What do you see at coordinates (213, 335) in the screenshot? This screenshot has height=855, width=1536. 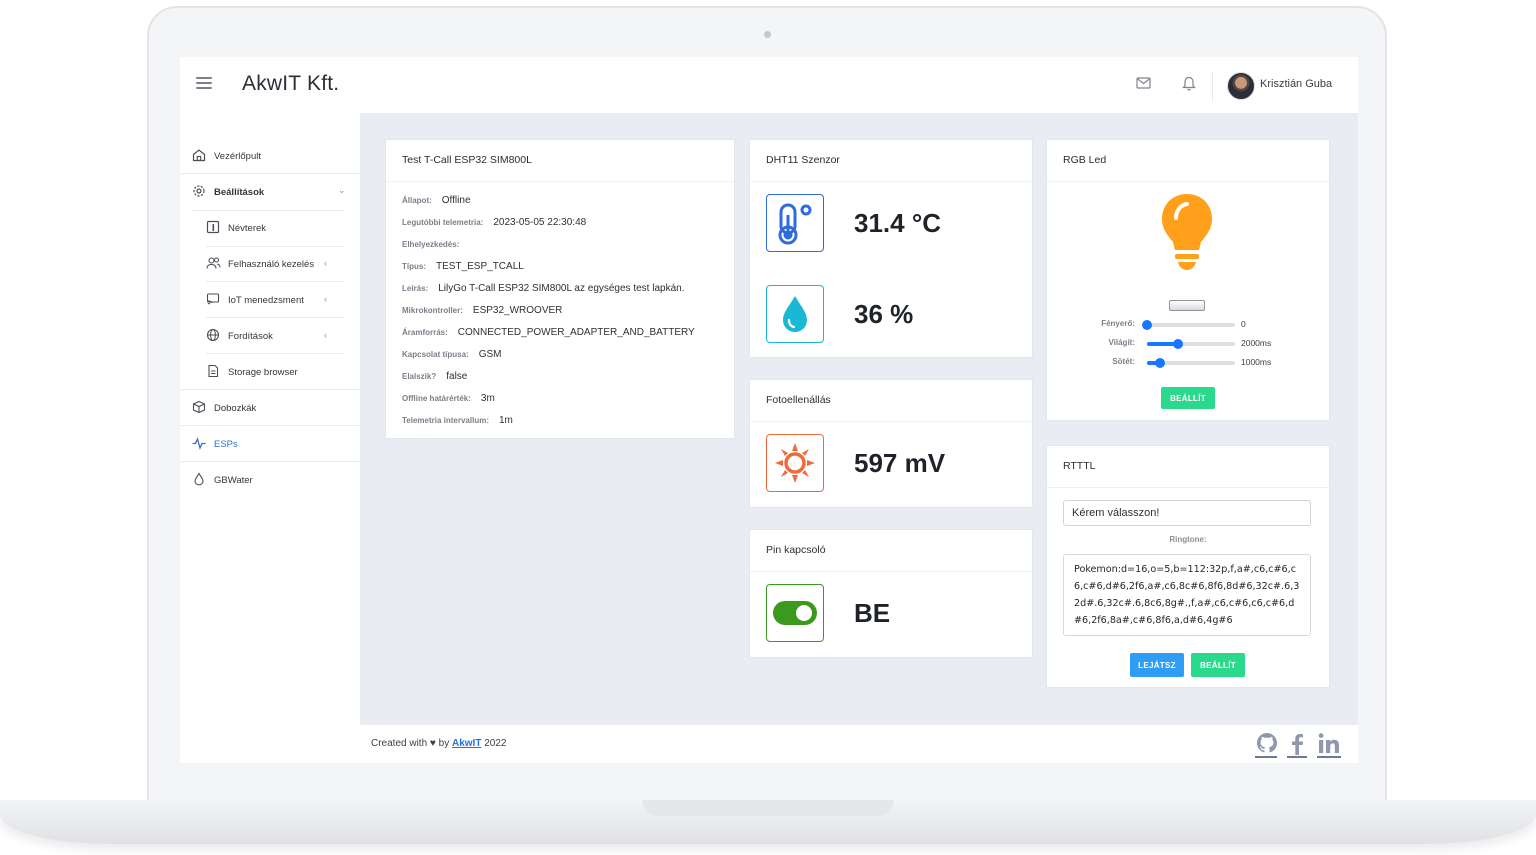 I see `globe-icon` at bounding box center [213, 335].